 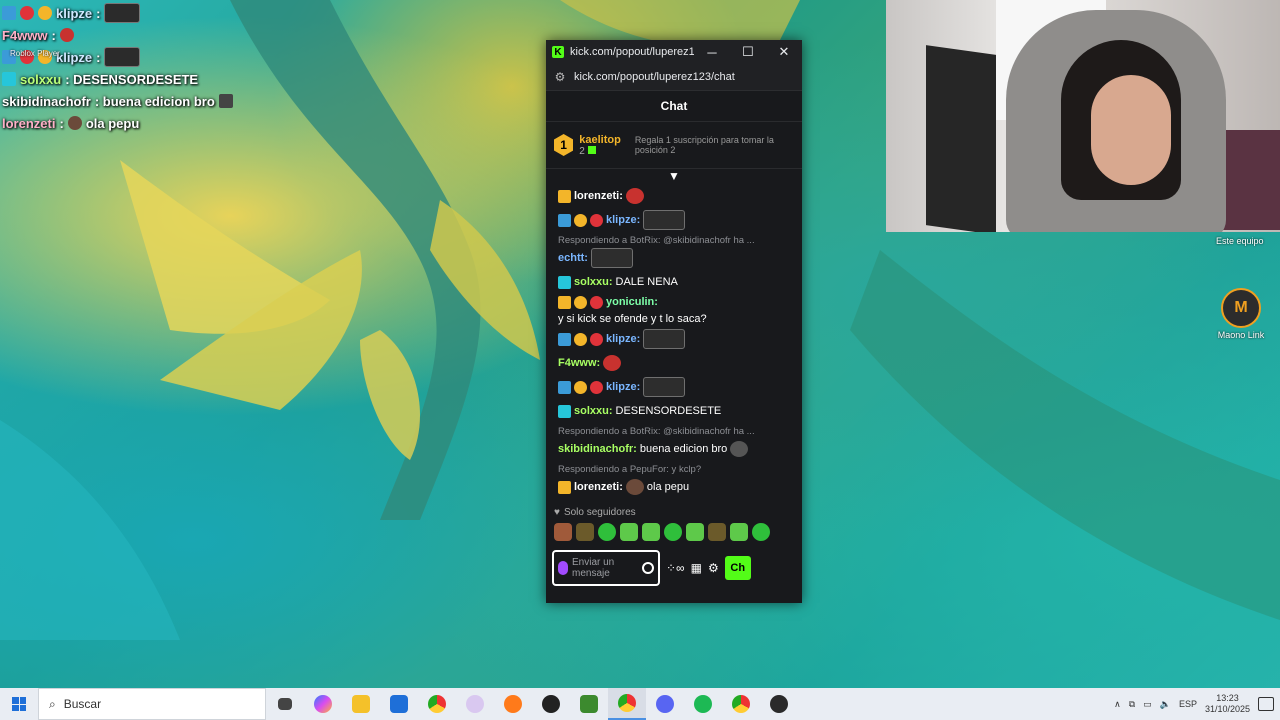 I want to click on chat-message: solxxu: DALE NENA, so click(x=675, y=282).